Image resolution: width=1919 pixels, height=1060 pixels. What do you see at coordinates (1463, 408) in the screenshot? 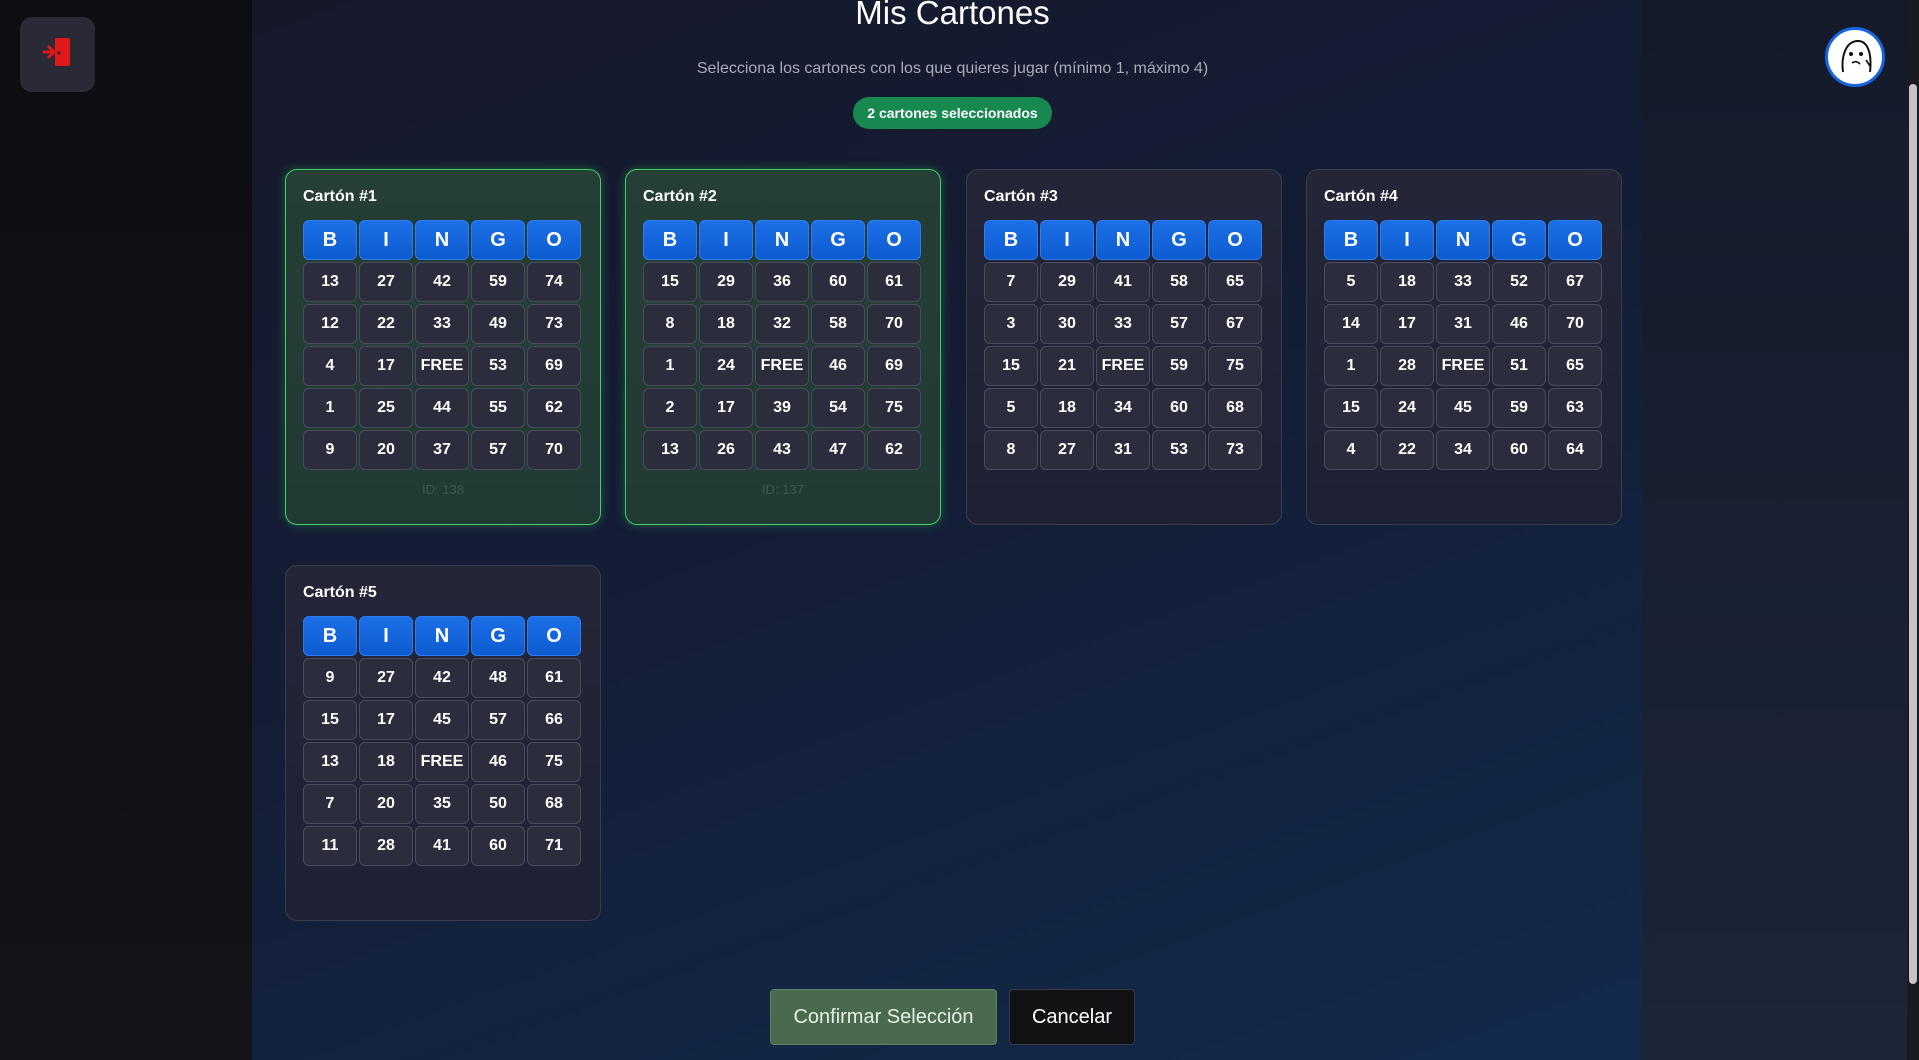
I see `bingo-number-cell: 45` at bounding box center [1463, 408].